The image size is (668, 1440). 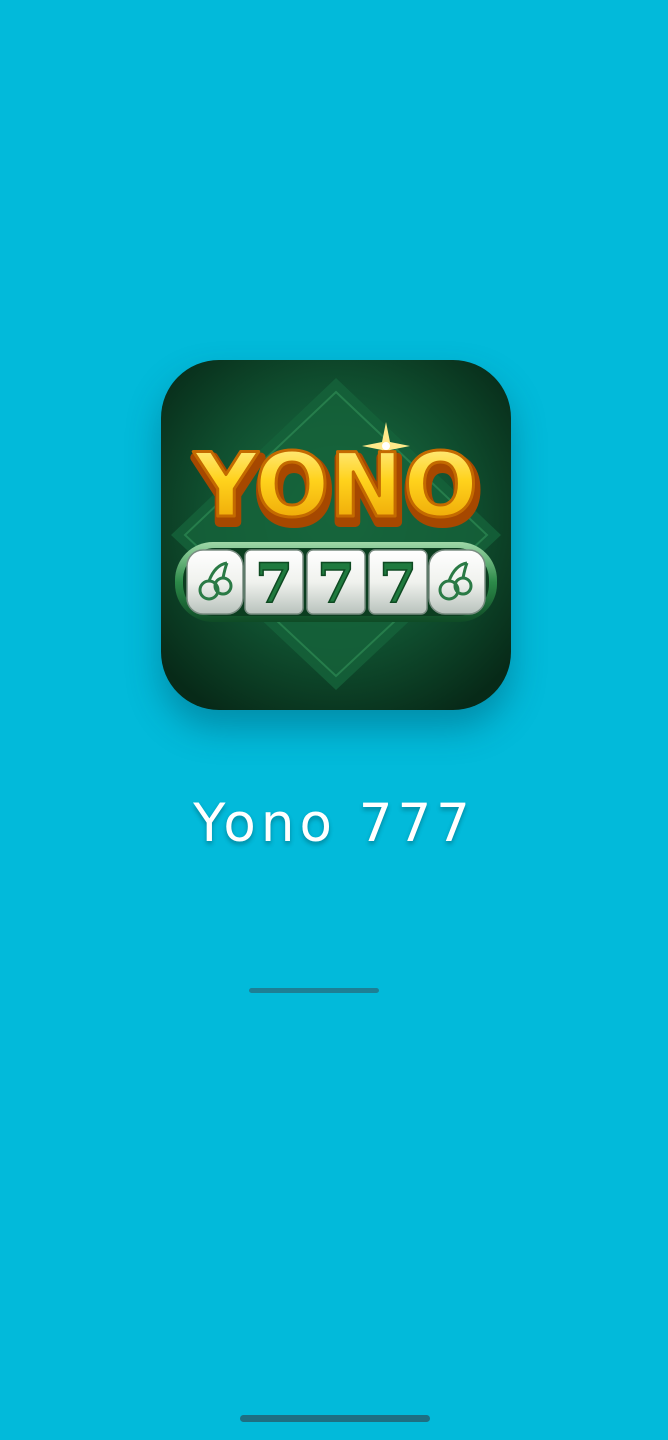 What do you see at coordinates (335, 485) in the screenshot?
I see `svg-text: YONO` at bounding box center [335, 485].